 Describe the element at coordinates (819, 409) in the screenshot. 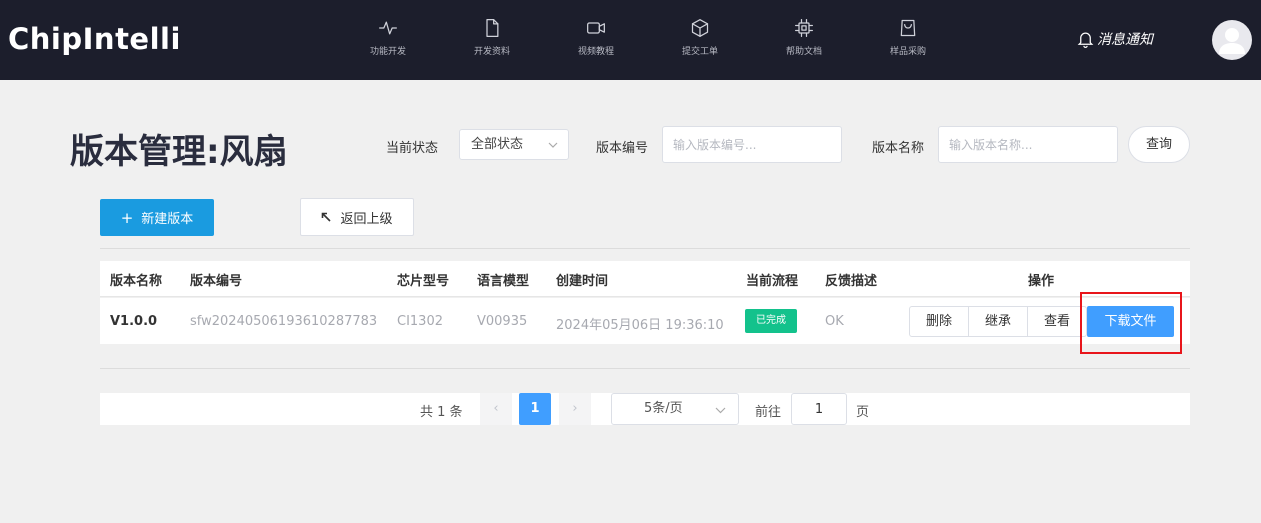

I see `goto-page-input` at that location.